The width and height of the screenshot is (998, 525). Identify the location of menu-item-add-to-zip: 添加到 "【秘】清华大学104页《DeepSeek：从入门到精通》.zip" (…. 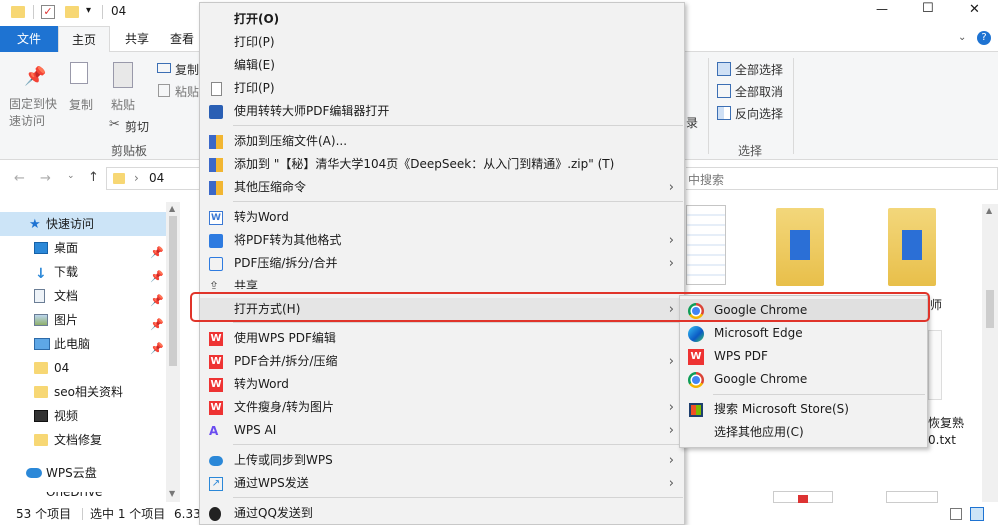
(442, 164).